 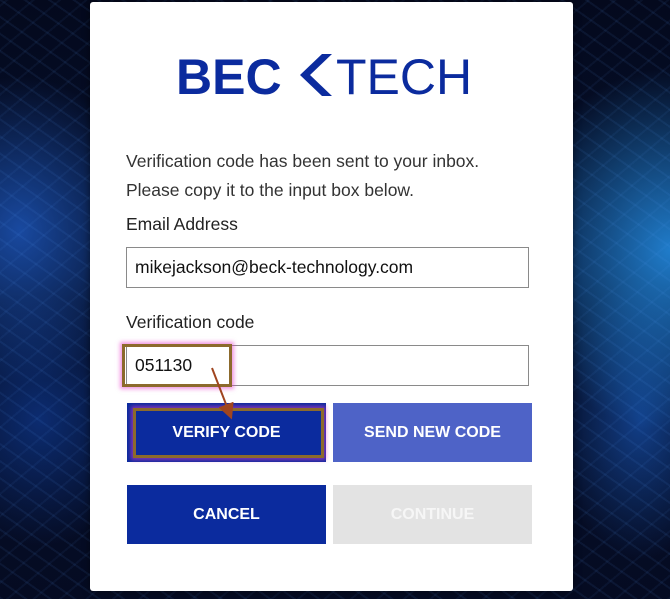 I want to click on verification-code-label: Verification code, so click(x=190, y=322).